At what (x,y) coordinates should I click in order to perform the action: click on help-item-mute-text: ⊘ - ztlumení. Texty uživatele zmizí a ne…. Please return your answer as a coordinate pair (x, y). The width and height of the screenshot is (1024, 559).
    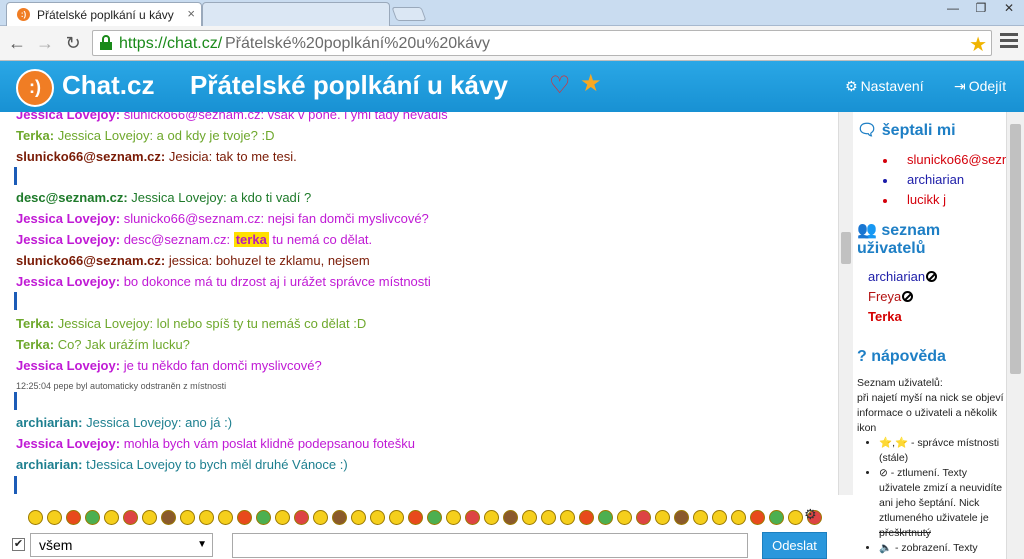
    Looking at the image, I should click on (941, 495).